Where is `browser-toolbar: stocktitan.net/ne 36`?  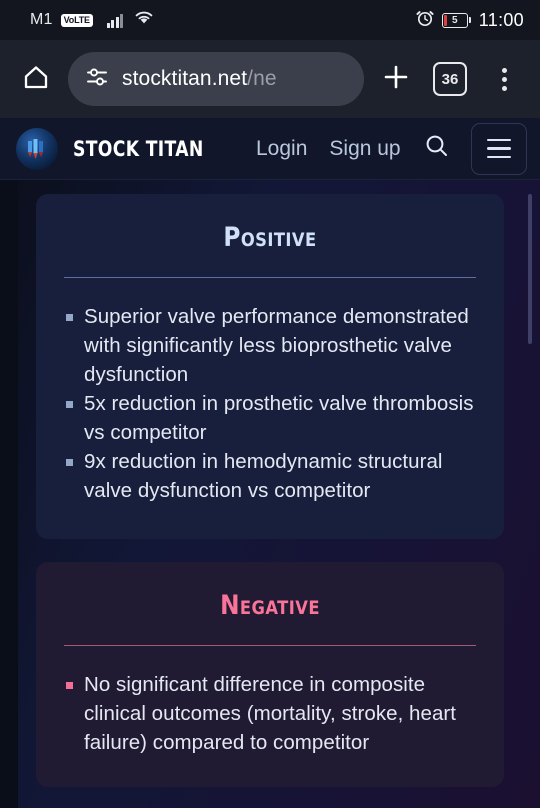 browser-toolbar: stocktitan.net/ne 36 is located at coordinates (270, 79).